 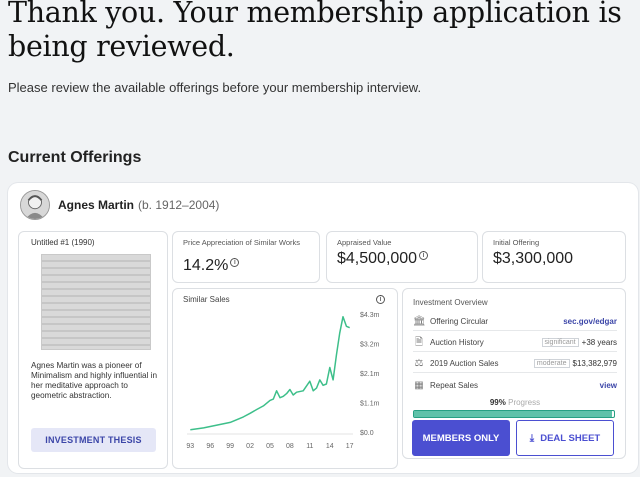 I want to click on portrait-icon, so click(x=35, y=205).